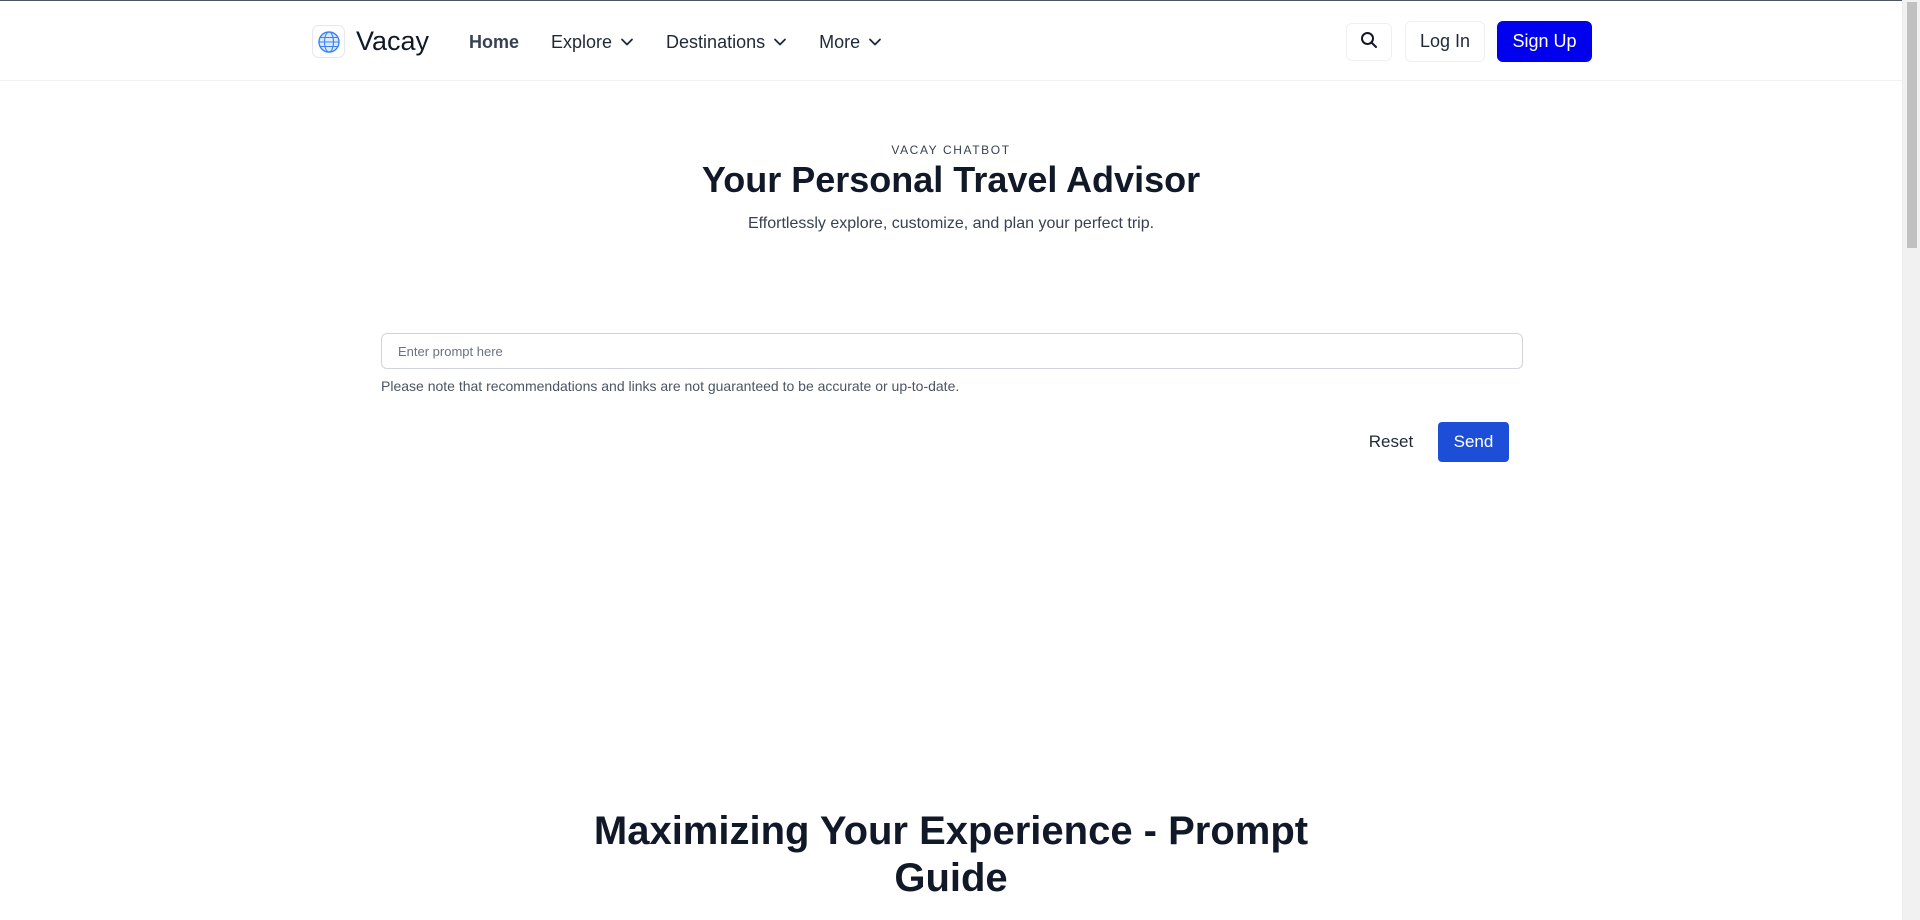  What do you see at coordinates (1473, 442) in the screenshot?
I see `send-button: Send` at bounding box center [1473, 442].